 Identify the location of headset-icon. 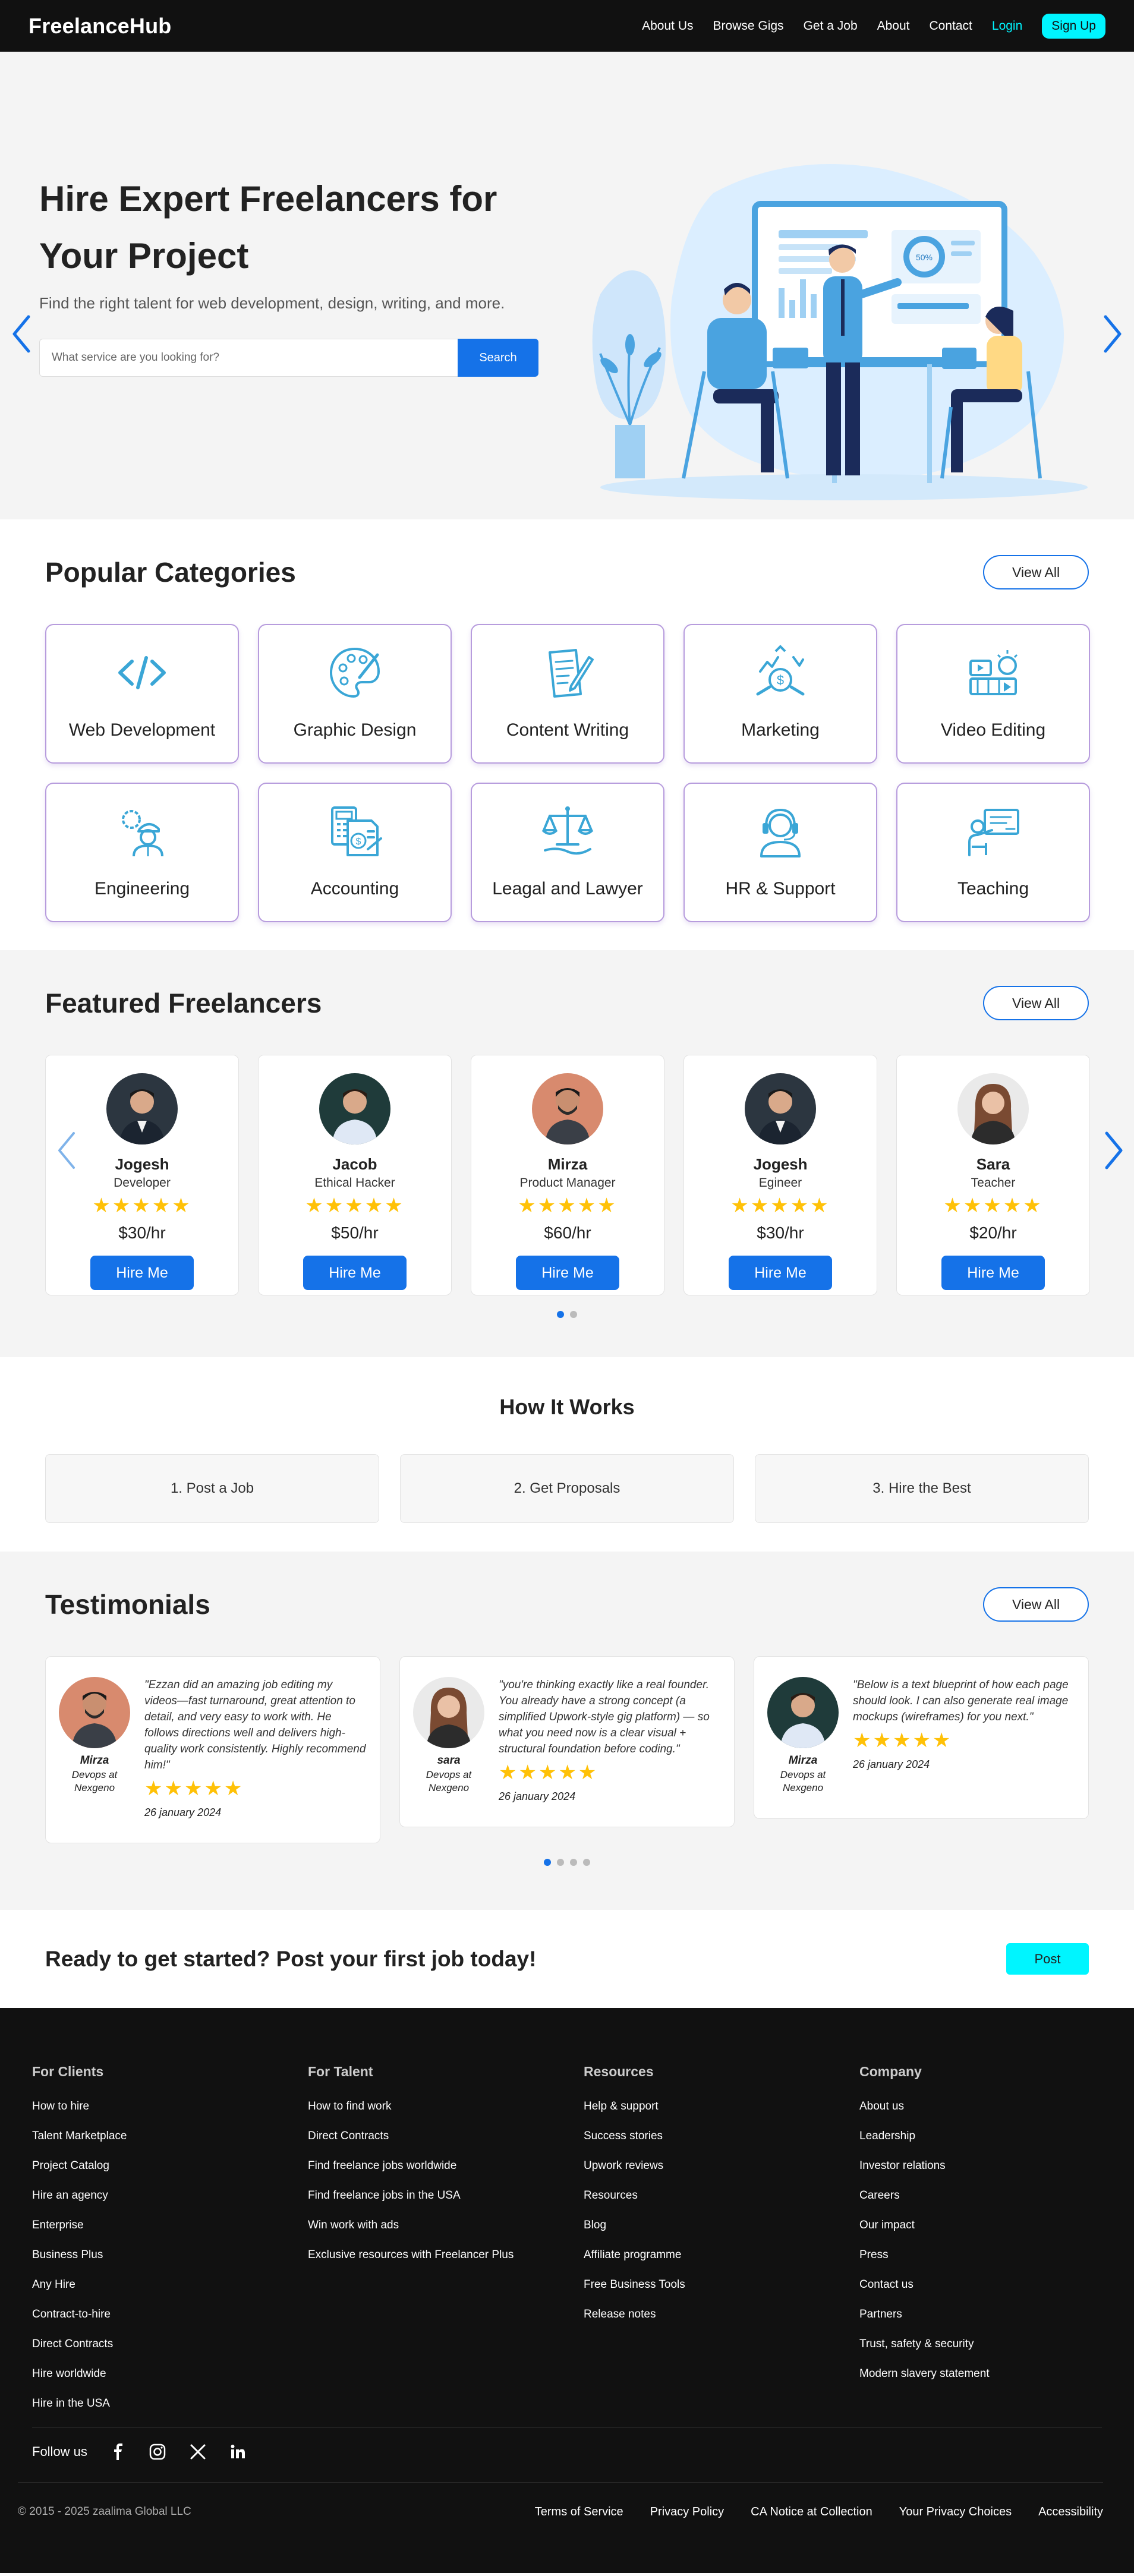
(780, 832).